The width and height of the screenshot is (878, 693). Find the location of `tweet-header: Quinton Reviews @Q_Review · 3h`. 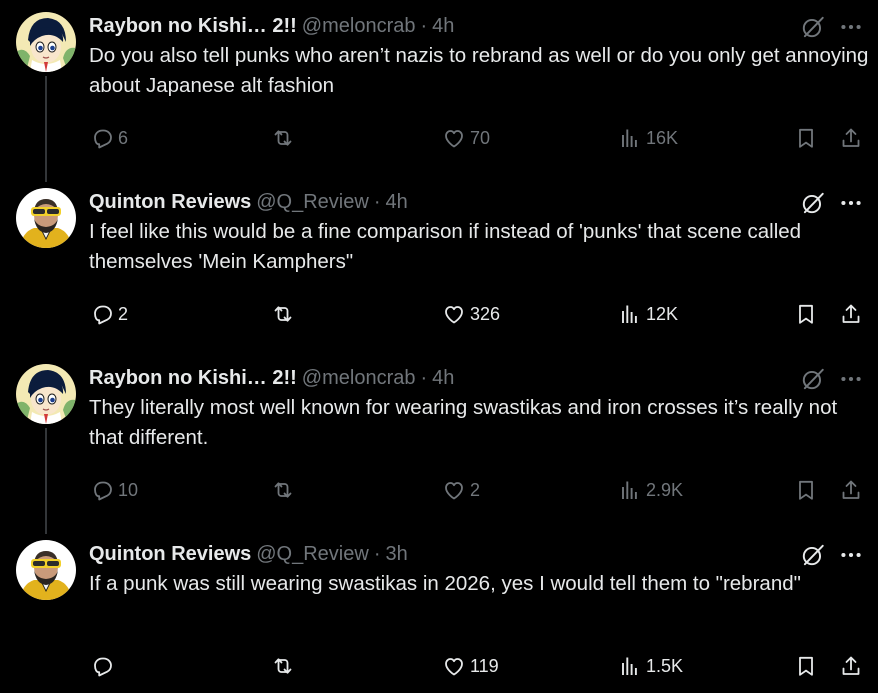

tweet-header: Quinton Reviews @Q_Review · 3h is located at coordinates (248, 554).